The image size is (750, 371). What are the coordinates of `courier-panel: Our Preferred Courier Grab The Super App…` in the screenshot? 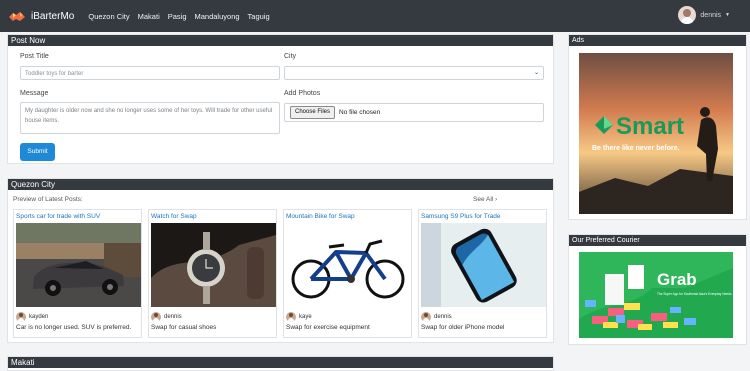 It's located at (657, 289).